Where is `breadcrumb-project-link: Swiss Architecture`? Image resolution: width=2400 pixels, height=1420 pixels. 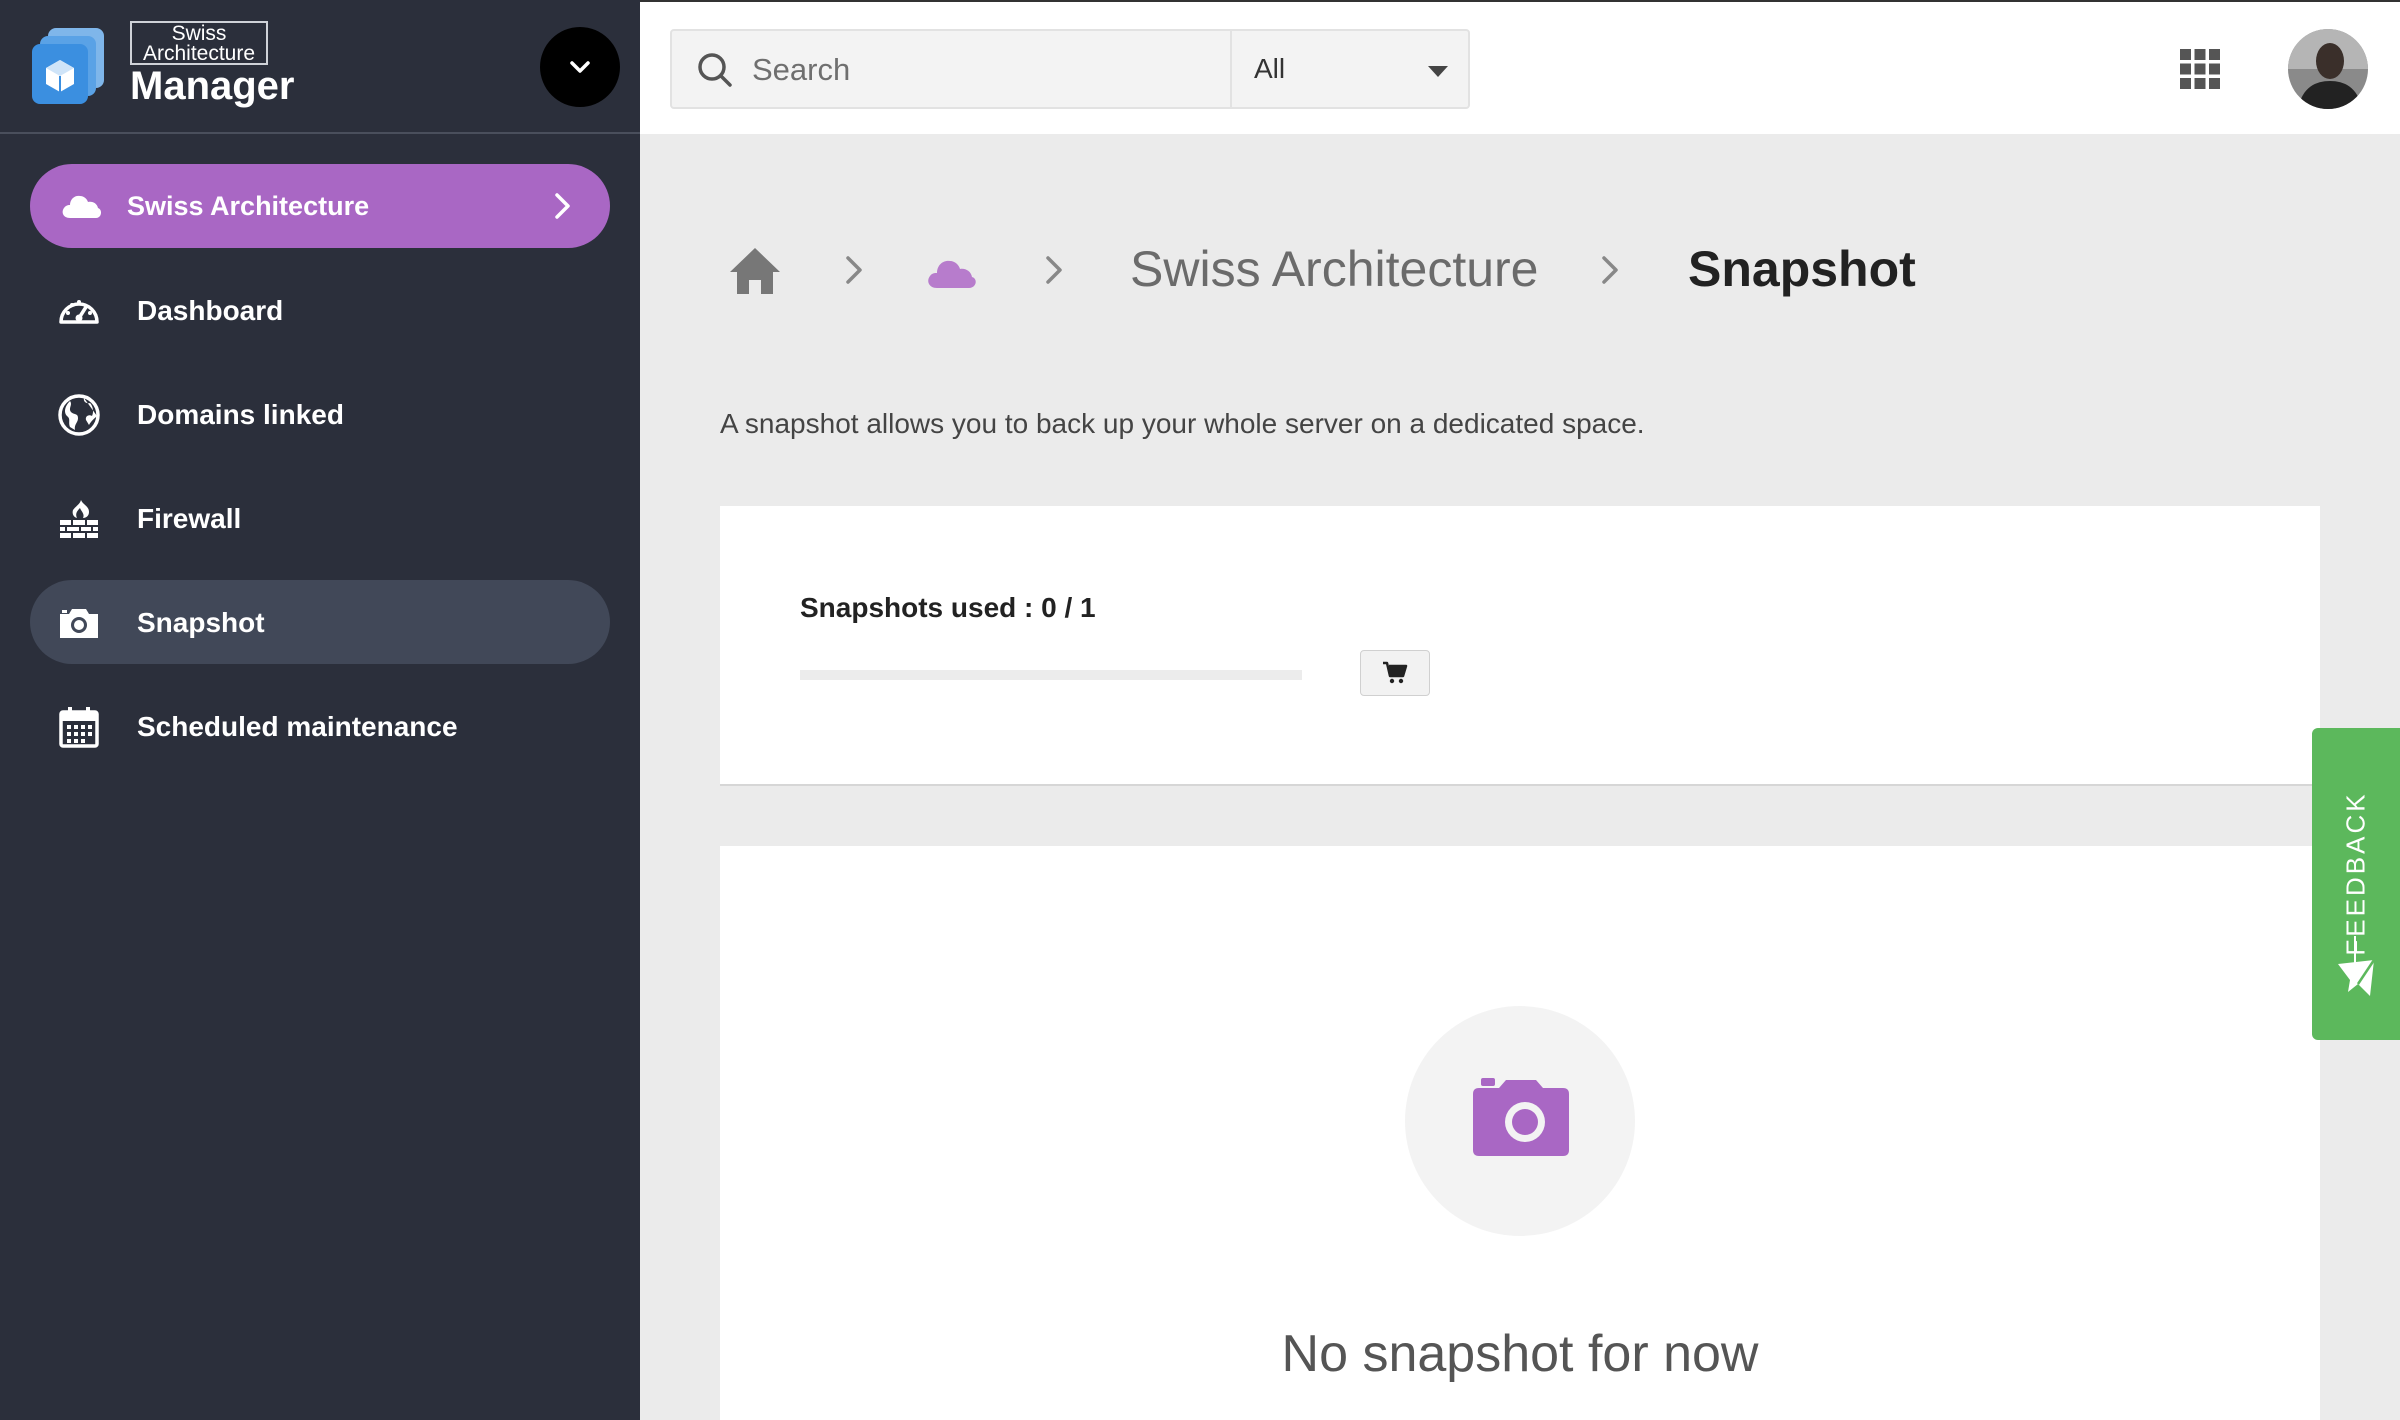
breadcrumb-project-link: Swiss Architecture is located at coordinates (1334, 269).